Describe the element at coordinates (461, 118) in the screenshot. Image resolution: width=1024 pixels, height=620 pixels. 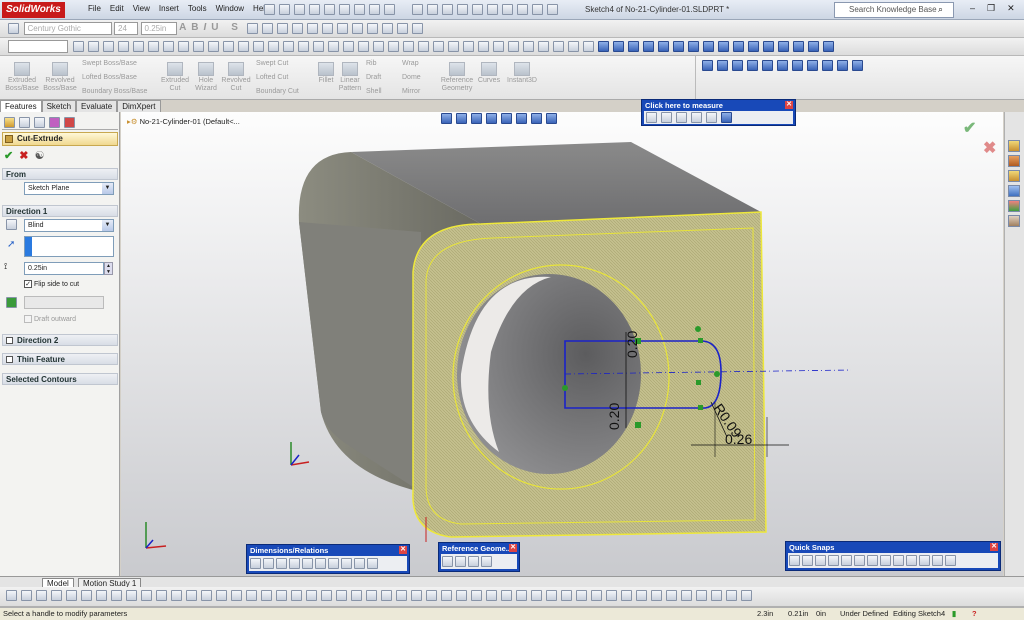
I see `zoom-area-icon` at that location.